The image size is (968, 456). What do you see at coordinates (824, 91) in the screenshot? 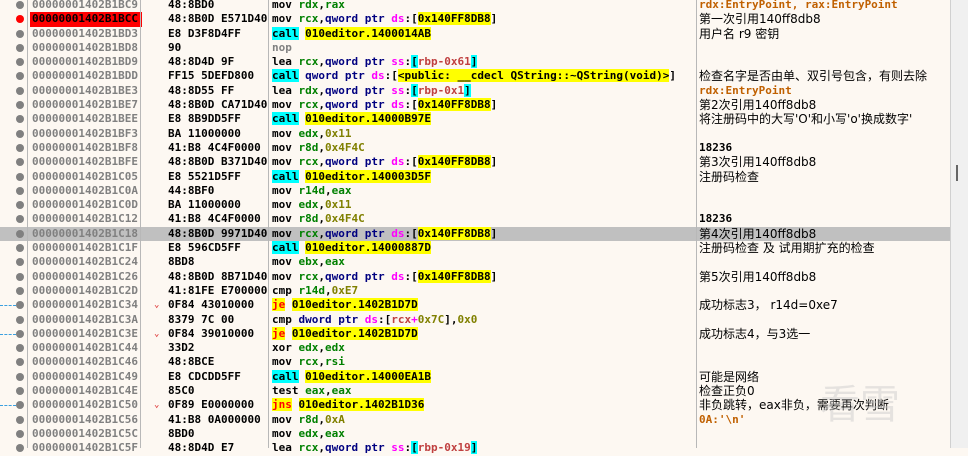
I see `comment: rdx:EntryPoint` at bounding box center [824, 91].